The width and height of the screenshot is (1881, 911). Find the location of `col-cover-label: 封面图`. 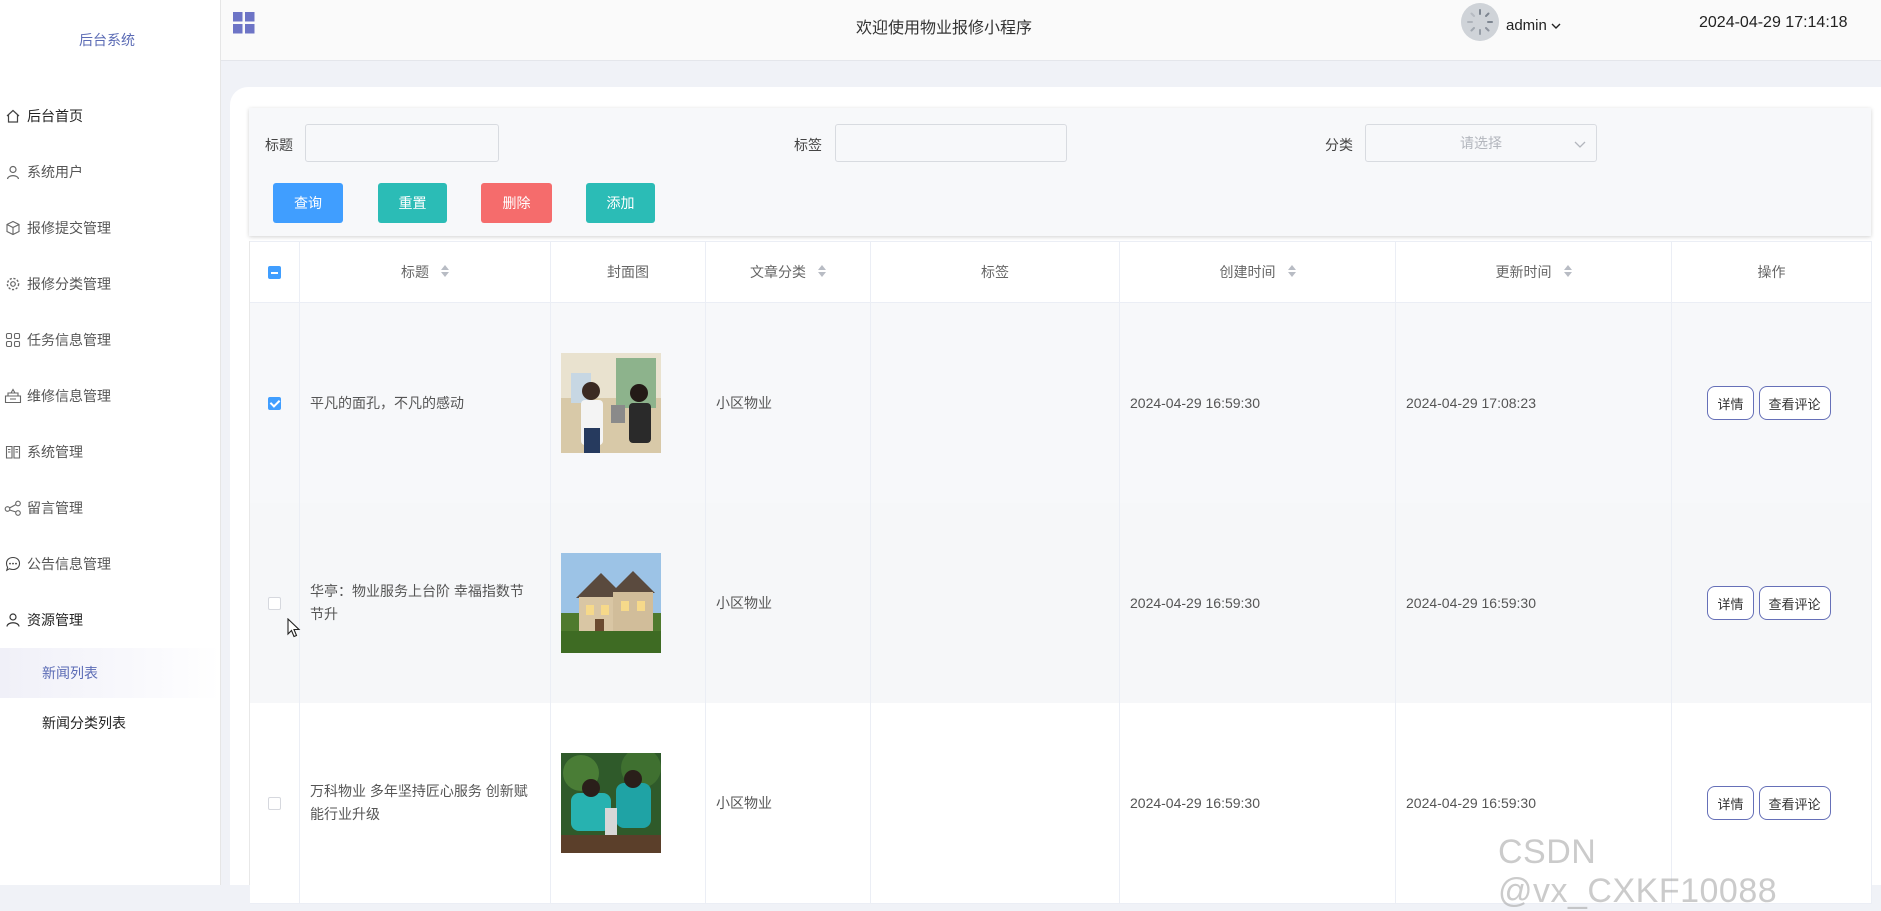

col-cover-label: 封面图 is located at coordinates (628, 272).